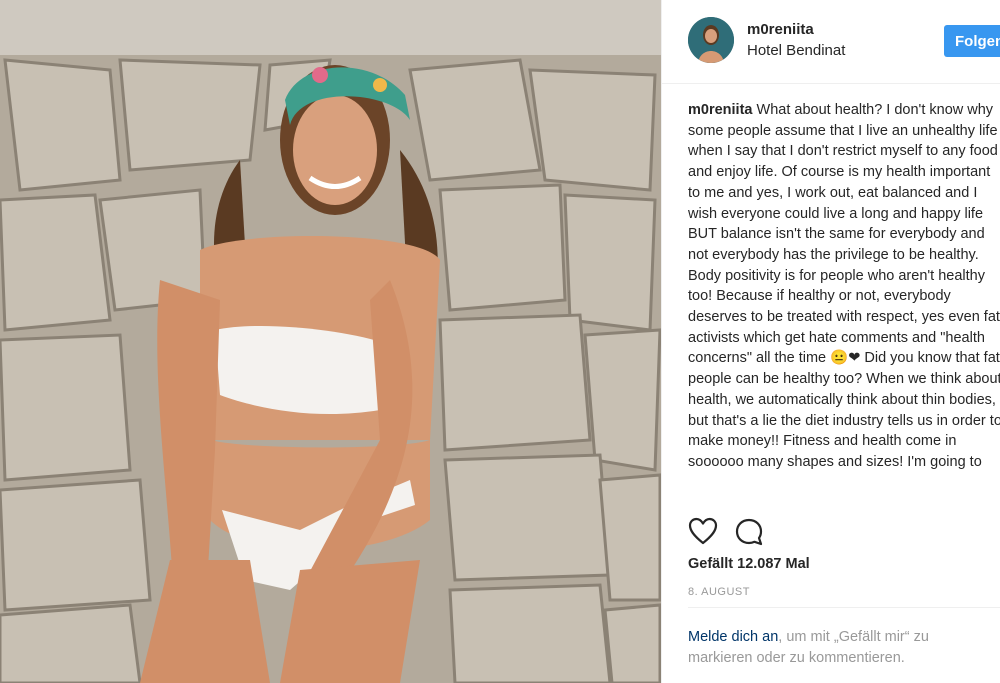 The width and height of the screenshot is (1000, 683). I want to click on post-header: m0reniita Hotel Bendinat Folgen, so click(831, 42).